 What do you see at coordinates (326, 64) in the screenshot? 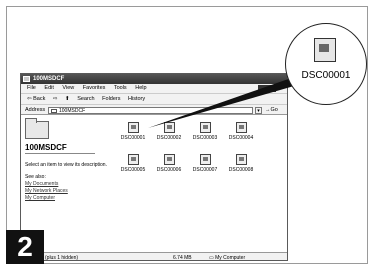
I see `zoom-callout: DSC00001` at bounding box center [326, 64].